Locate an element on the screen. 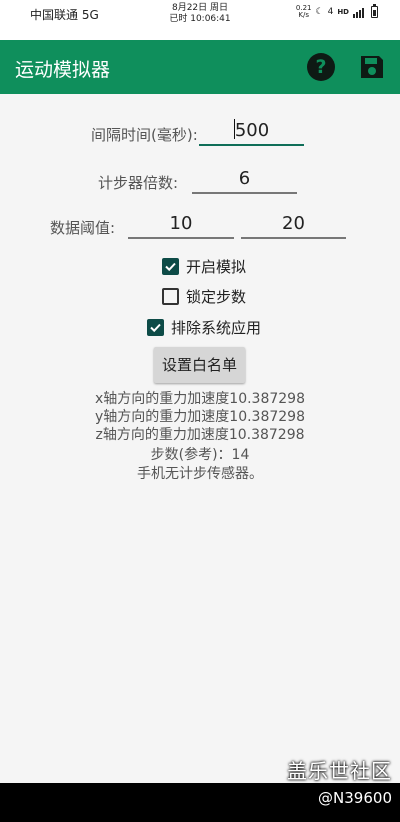  watermark-brand: 盖乐世社区 is located at coordinates (339, 771).